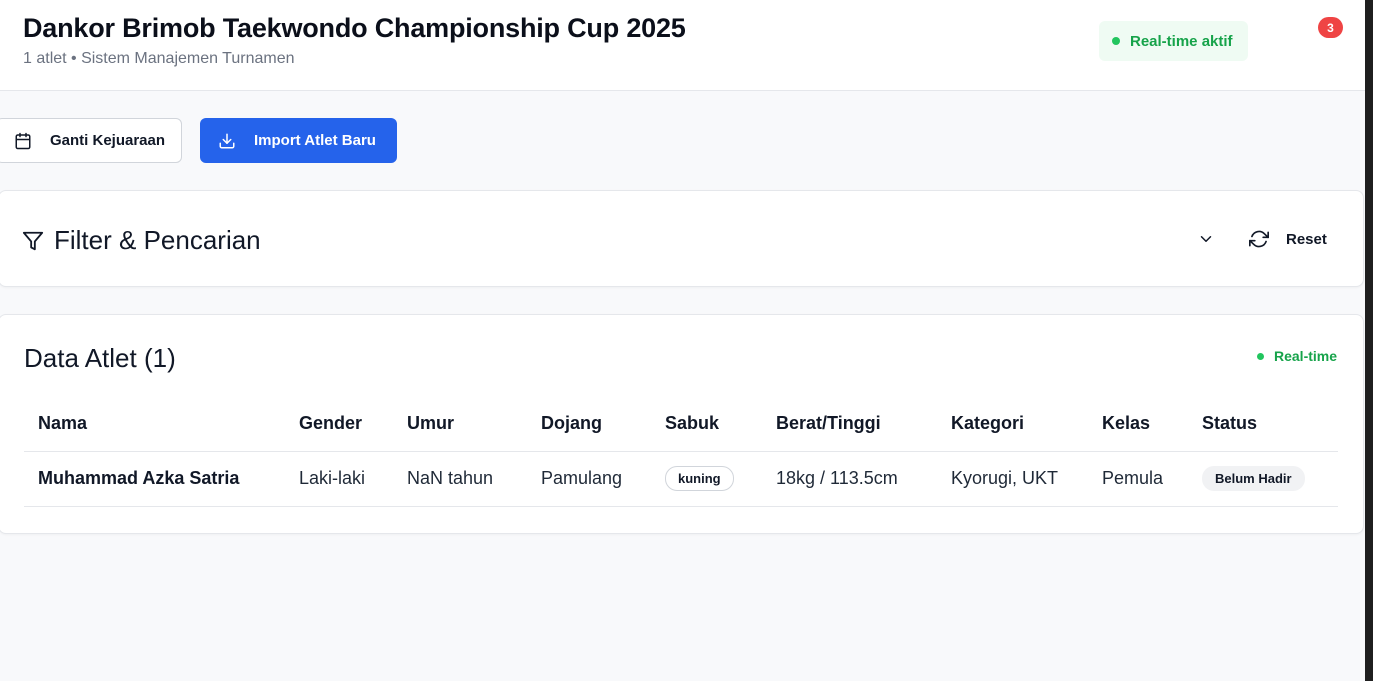  I want to click on athlete-class: Pemula, so click(1138, 479).